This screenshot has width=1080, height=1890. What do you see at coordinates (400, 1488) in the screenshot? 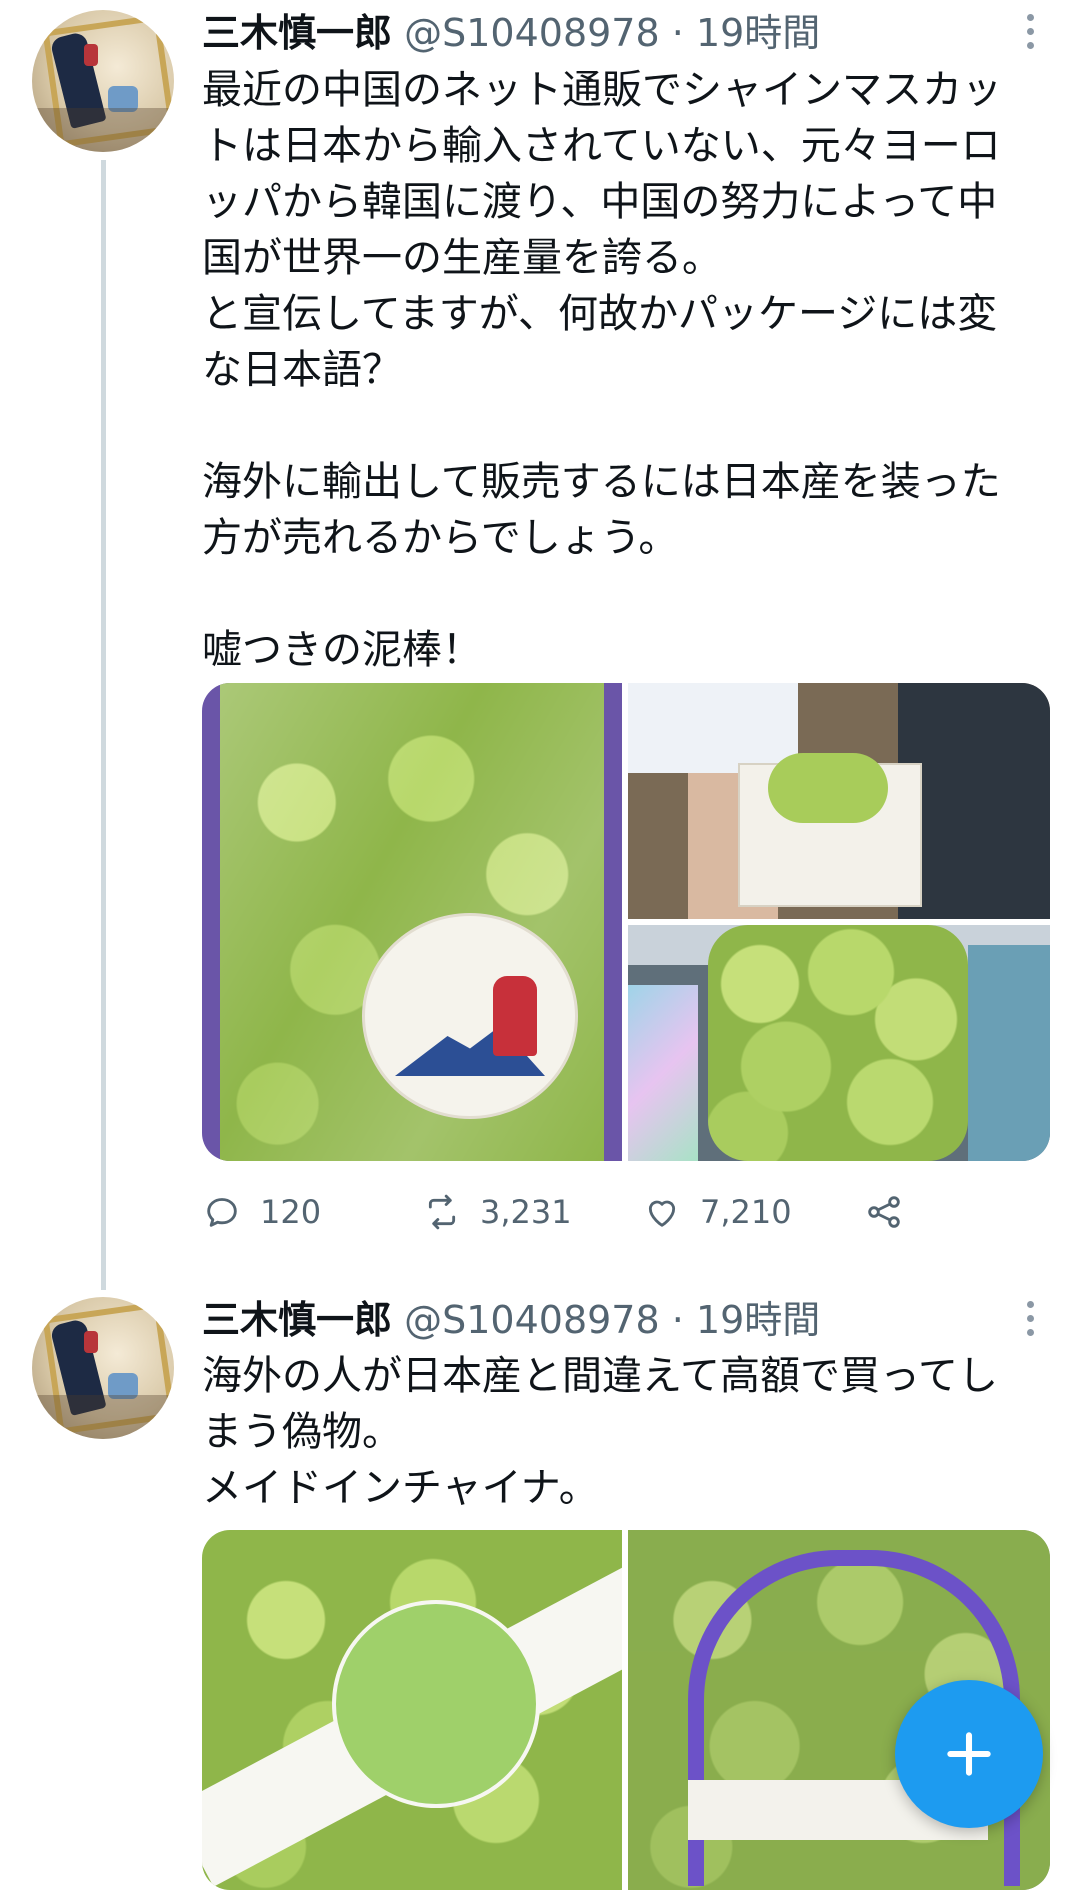
I see `tweet-text-line: メイドインチャイナ。` at bounding box center [400, 1488].